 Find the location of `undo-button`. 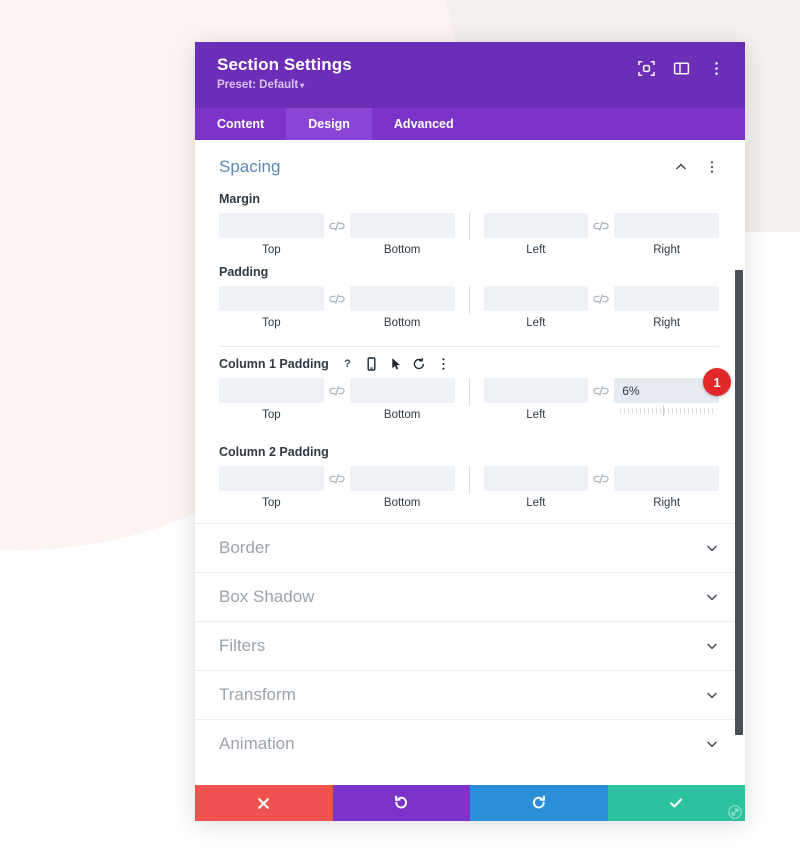

undo-button is located at coordinates (401, 803).